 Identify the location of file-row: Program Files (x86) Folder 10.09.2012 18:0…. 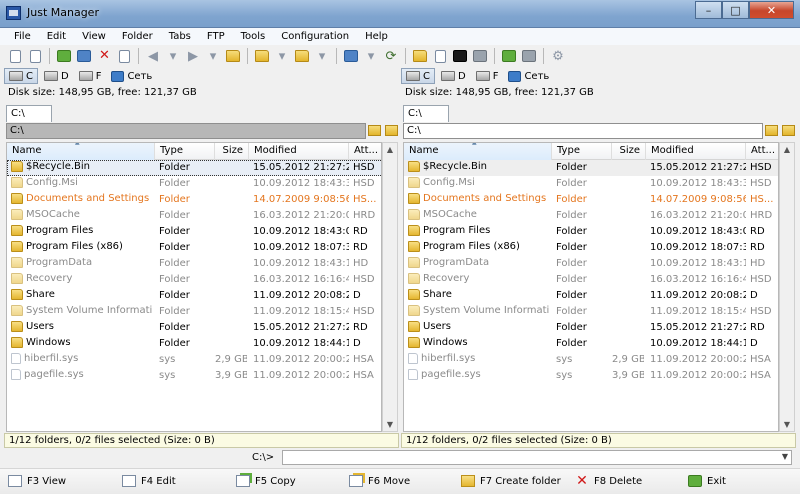
(591, 248).